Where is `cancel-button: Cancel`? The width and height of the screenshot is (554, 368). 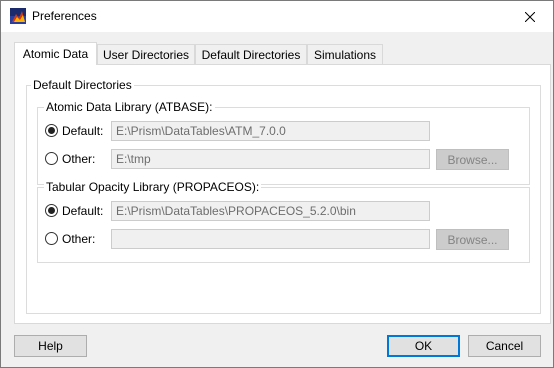
cancel-button: Cancel is located at coordinates (504, 346).